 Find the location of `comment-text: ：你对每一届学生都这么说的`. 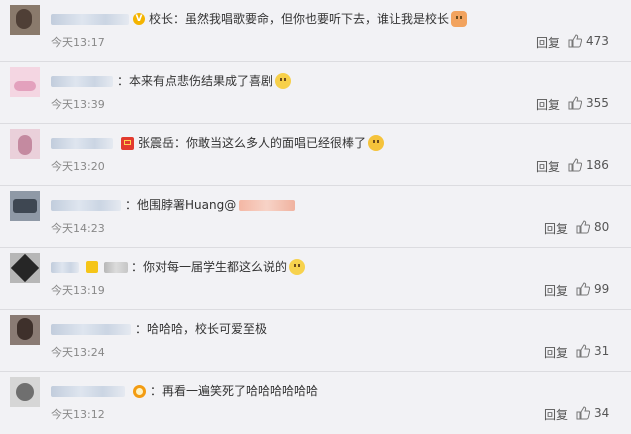

comment-text: ：你对每一届学生都这么说的 is located at coordinates (209, 267).